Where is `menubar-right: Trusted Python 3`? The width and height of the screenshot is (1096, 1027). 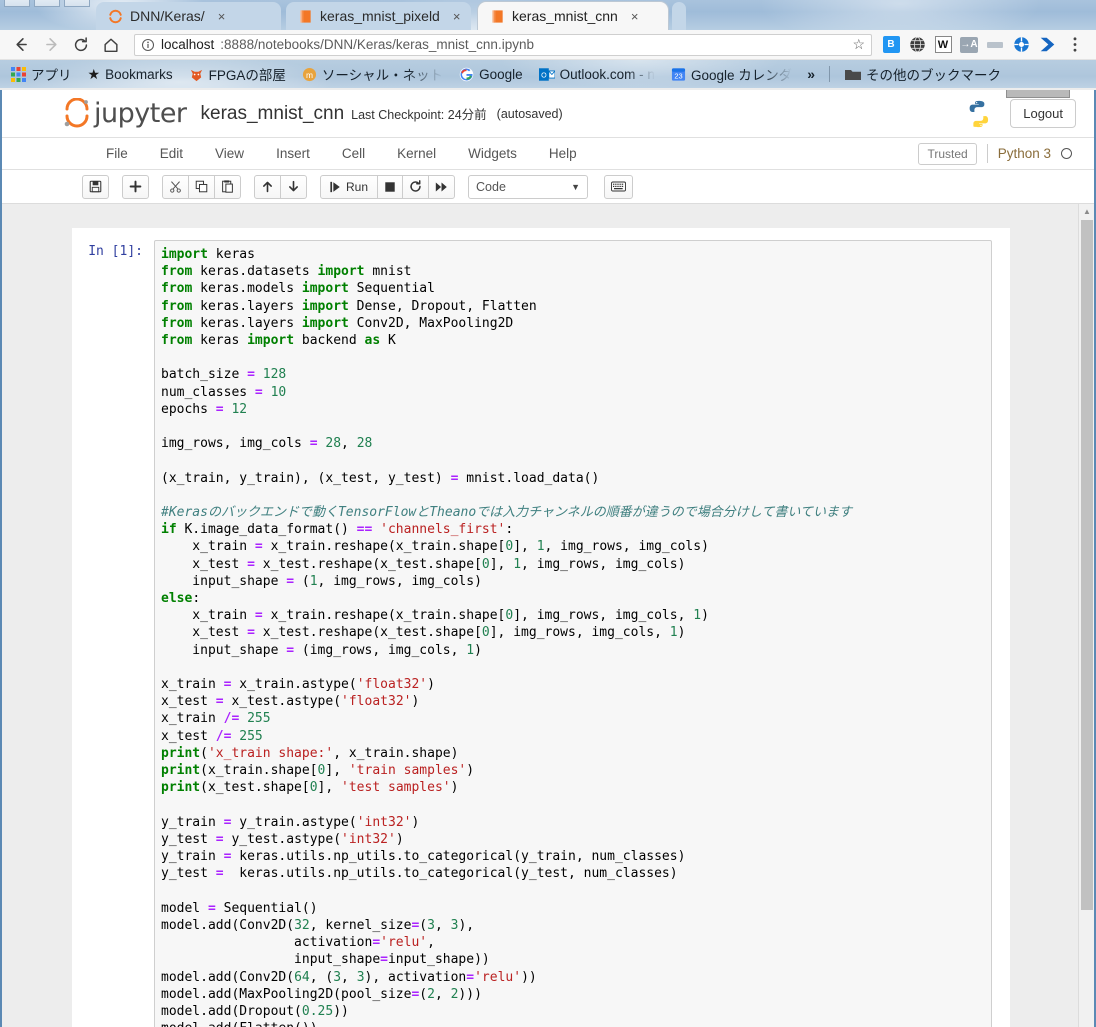 menubar-right: Trusted Python 3 is located at coordinates (1006, 153).